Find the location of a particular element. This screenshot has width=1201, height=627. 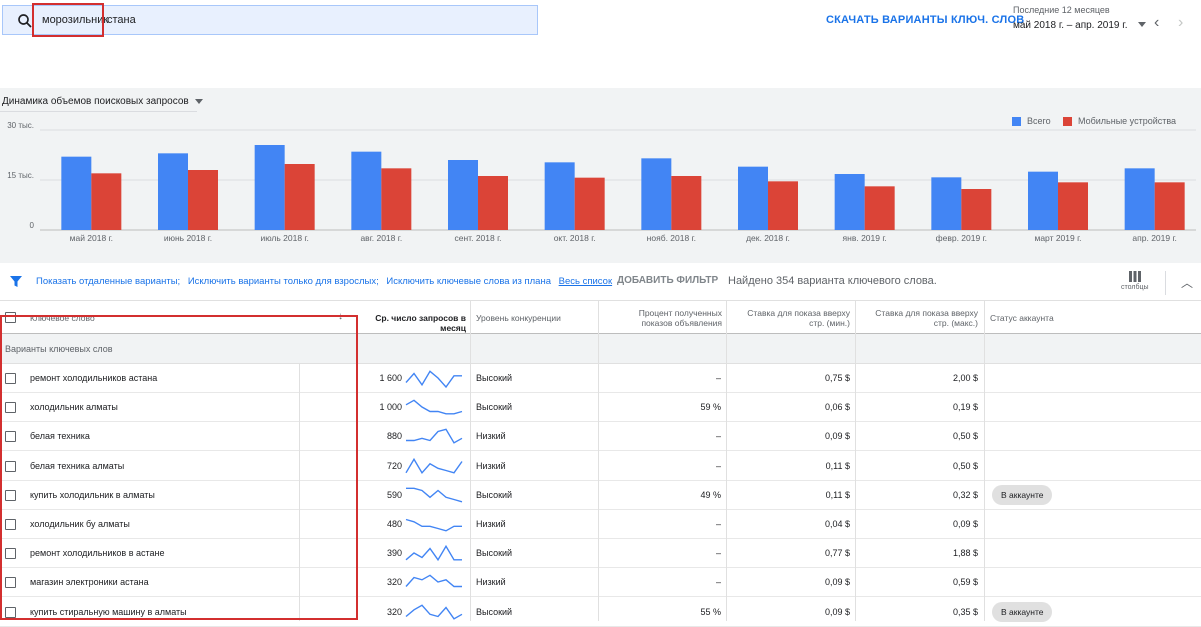

chevron-down-icon is located at coordinates (1142, 24).